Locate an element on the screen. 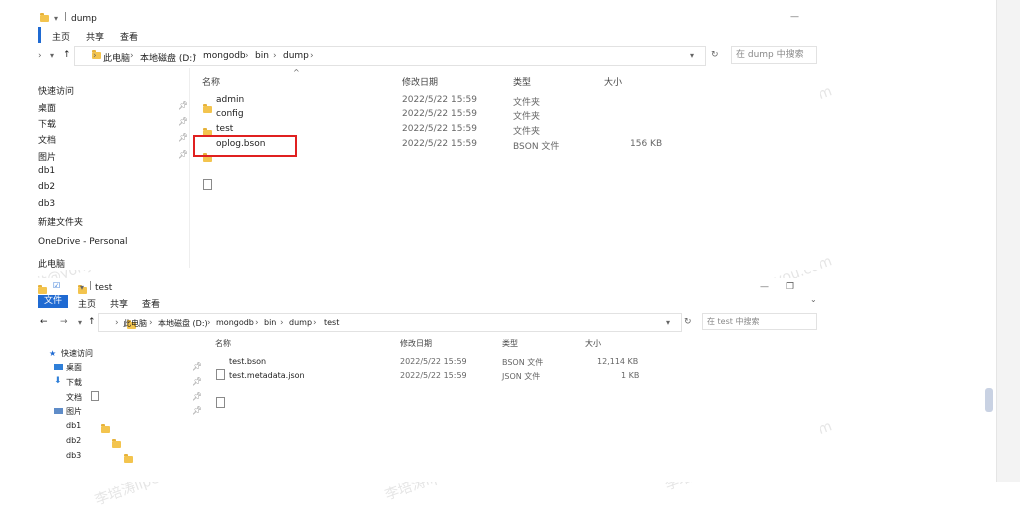  back-arrow-icon: ← is located at coordinates (44, 322).